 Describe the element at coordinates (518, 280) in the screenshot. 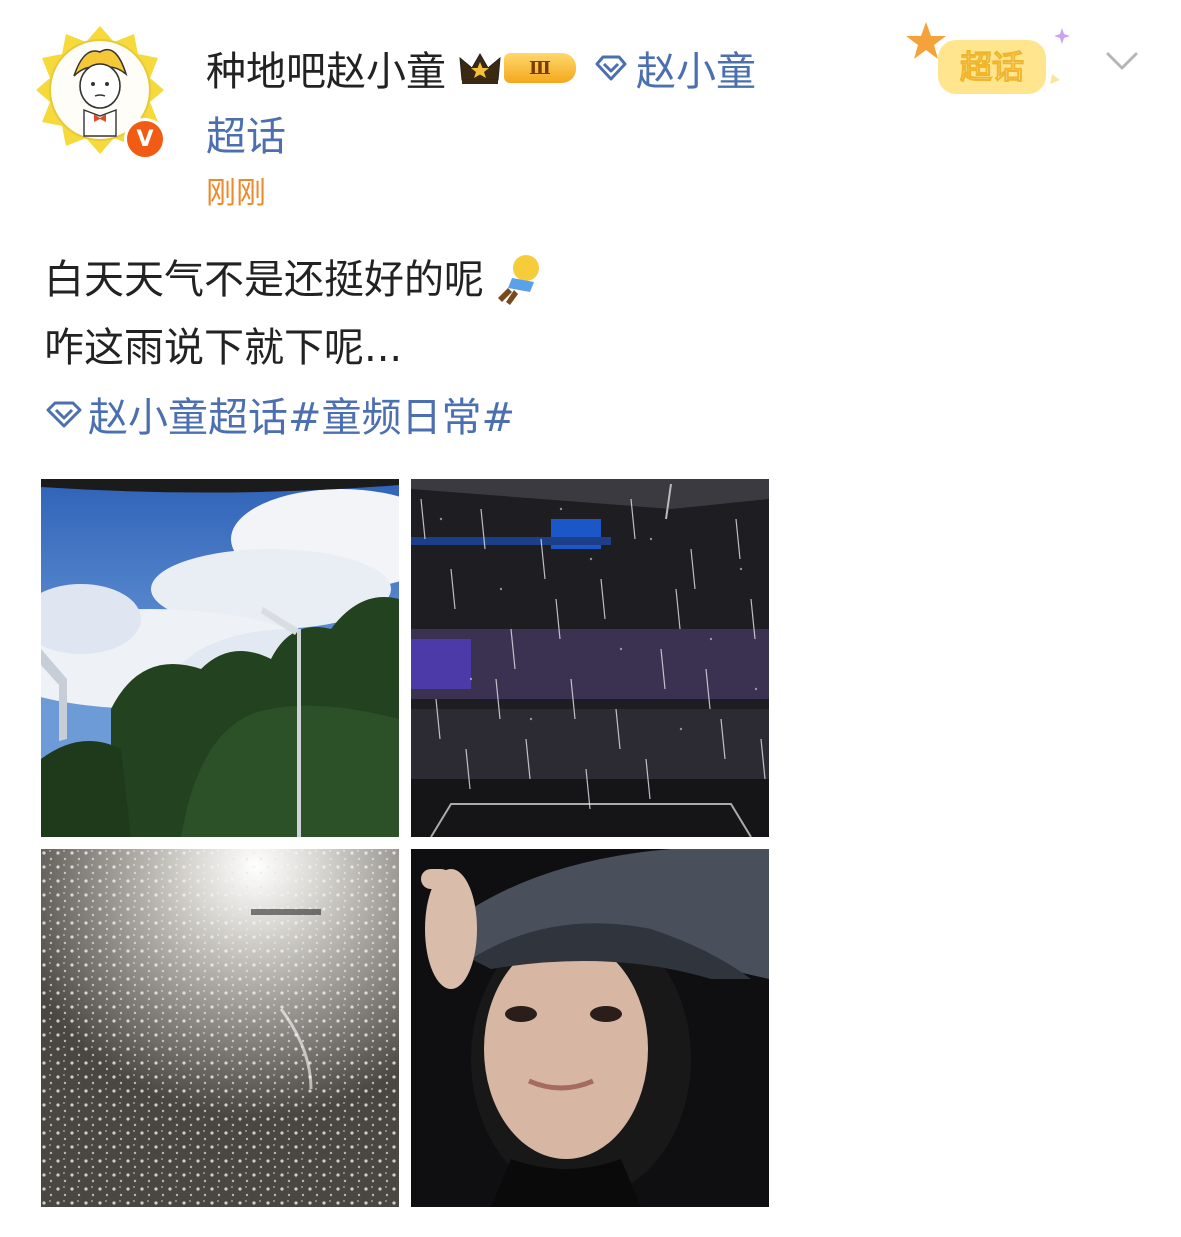

I see `lying-flat-emoji-icon` at that location.